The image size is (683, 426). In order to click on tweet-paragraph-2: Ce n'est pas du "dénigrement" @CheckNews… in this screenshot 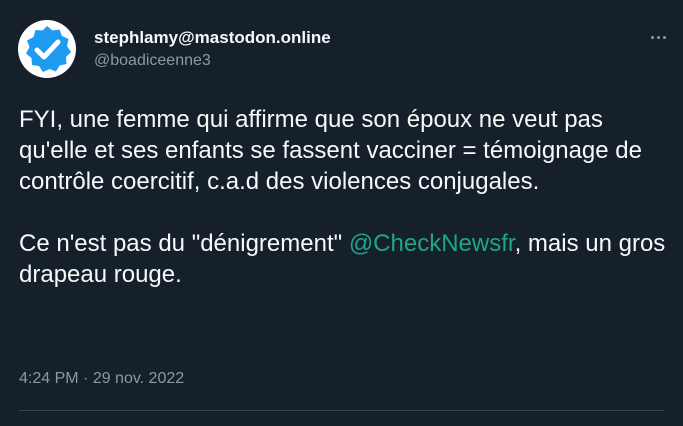, I will do `click(344, 259)`.